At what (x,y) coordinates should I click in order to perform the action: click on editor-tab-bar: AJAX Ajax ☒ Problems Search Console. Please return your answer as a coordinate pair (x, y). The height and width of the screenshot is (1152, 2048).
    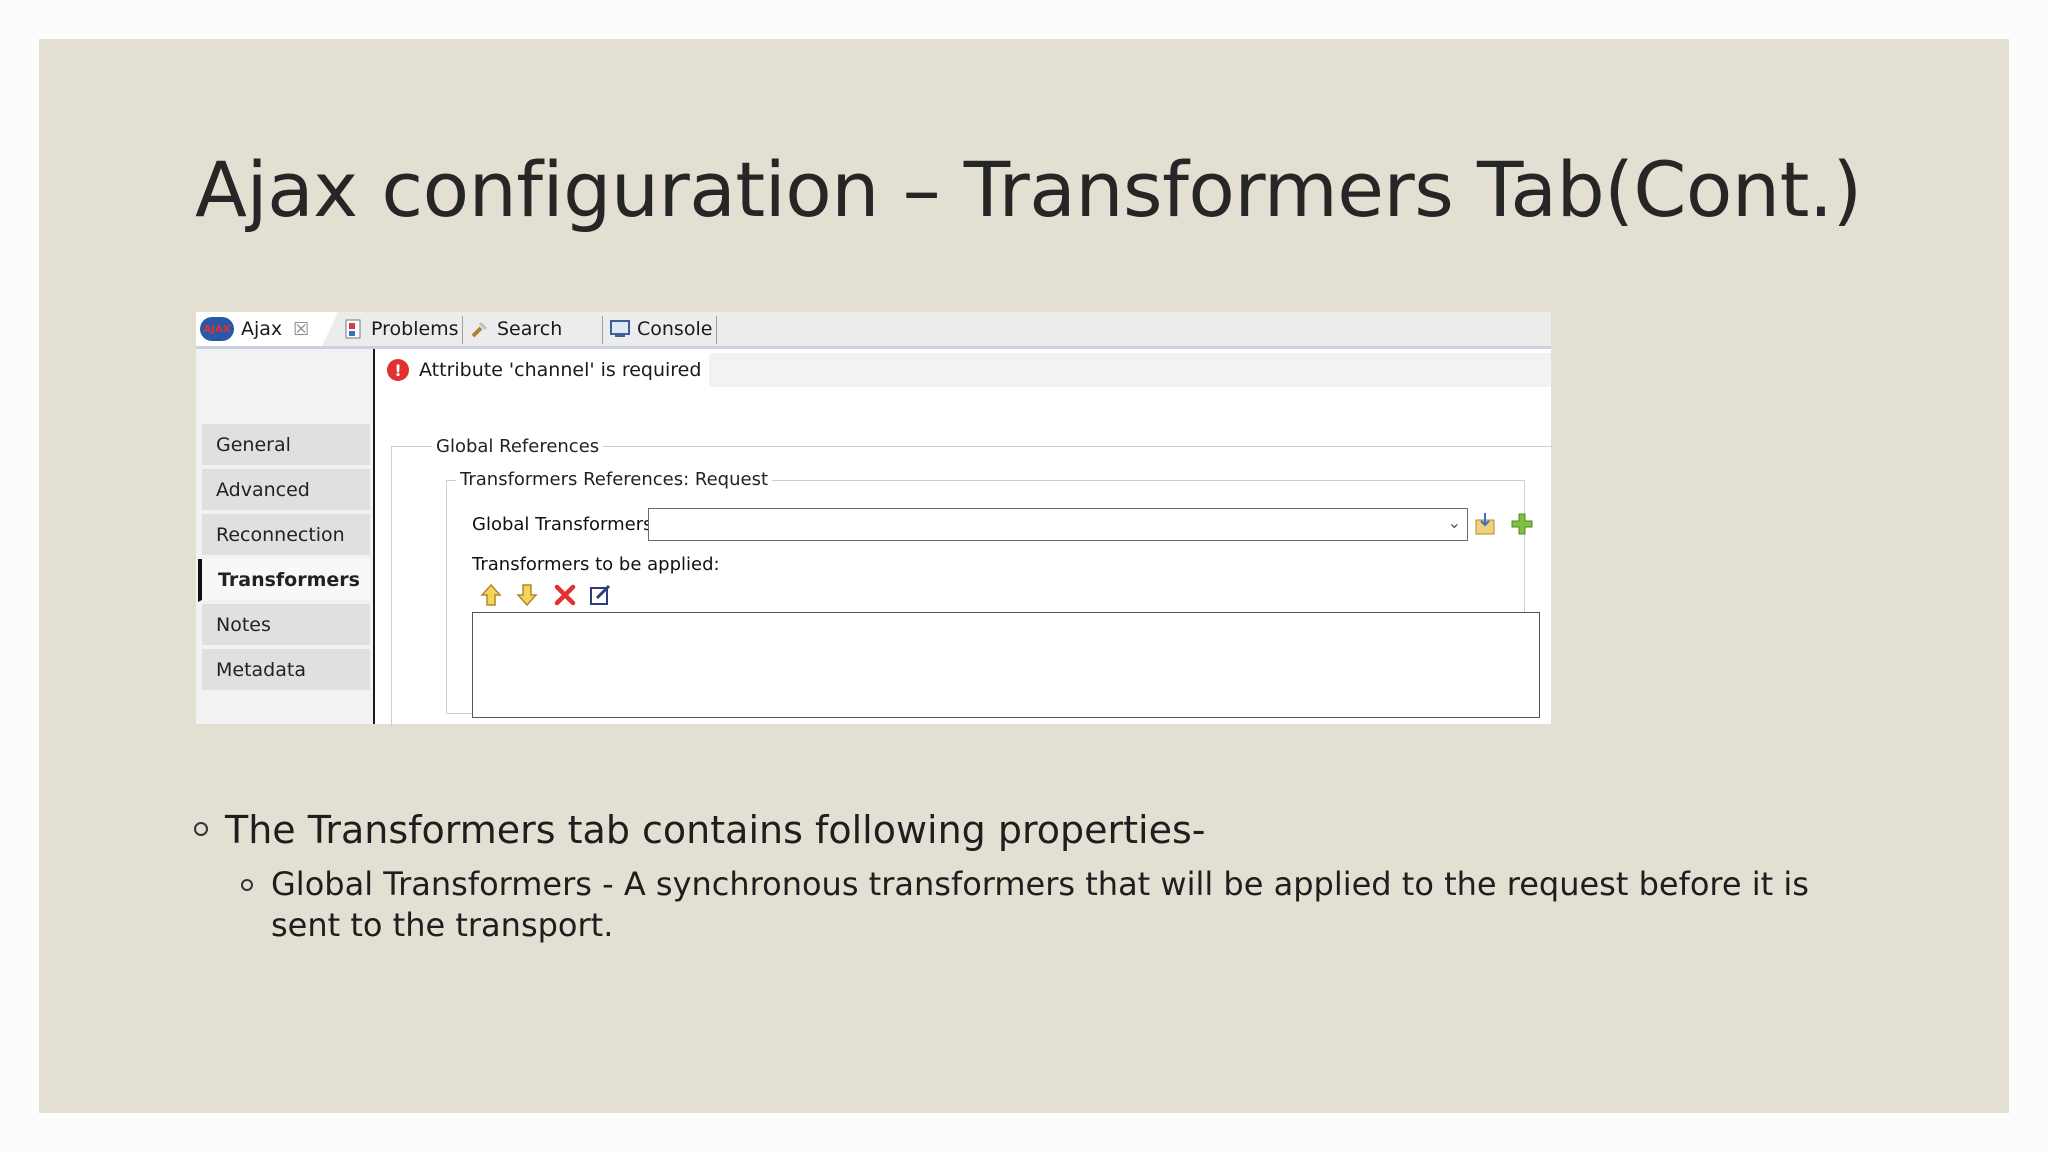
    Looking at the image, I should click on (873, 330).